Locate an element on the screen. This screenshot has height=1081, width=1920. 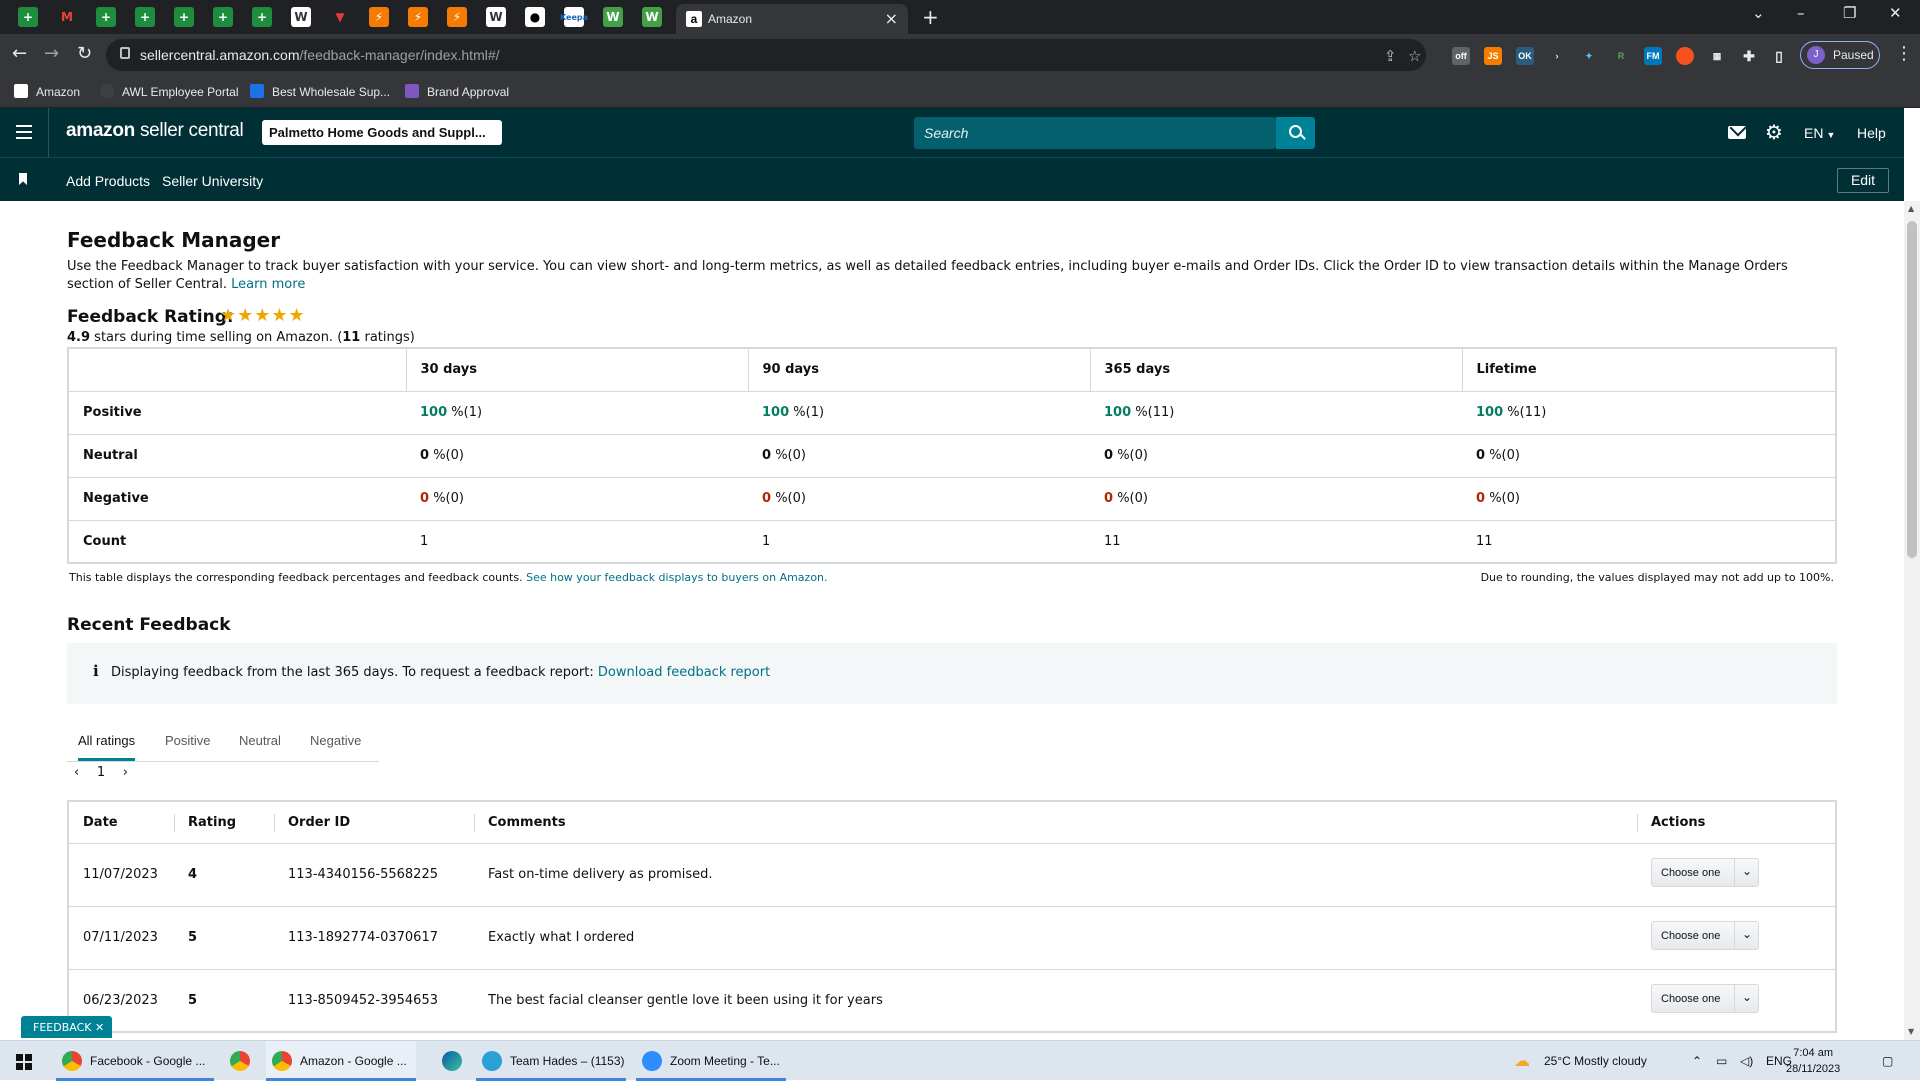
reload-button: ↻ is located at coordinates (84, 53).